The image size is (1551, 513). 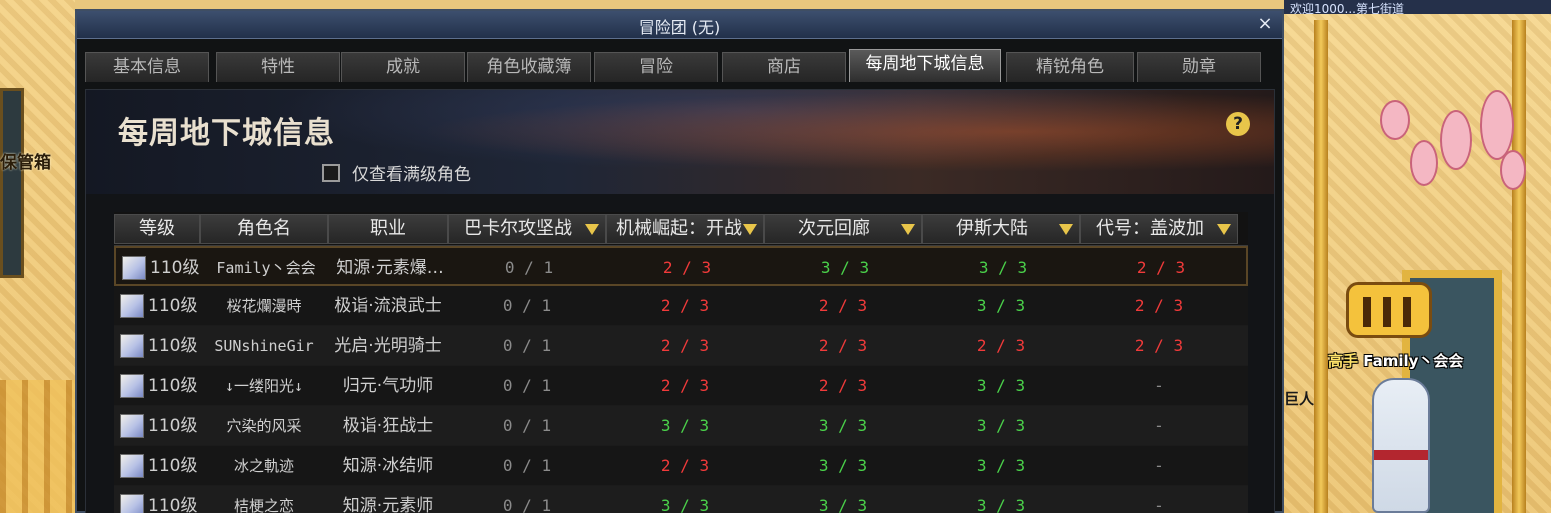 What do you see at coordinates (331, 172) in the screenshot?
I see `max-level-checkbox` at bounding box center [331, 172].